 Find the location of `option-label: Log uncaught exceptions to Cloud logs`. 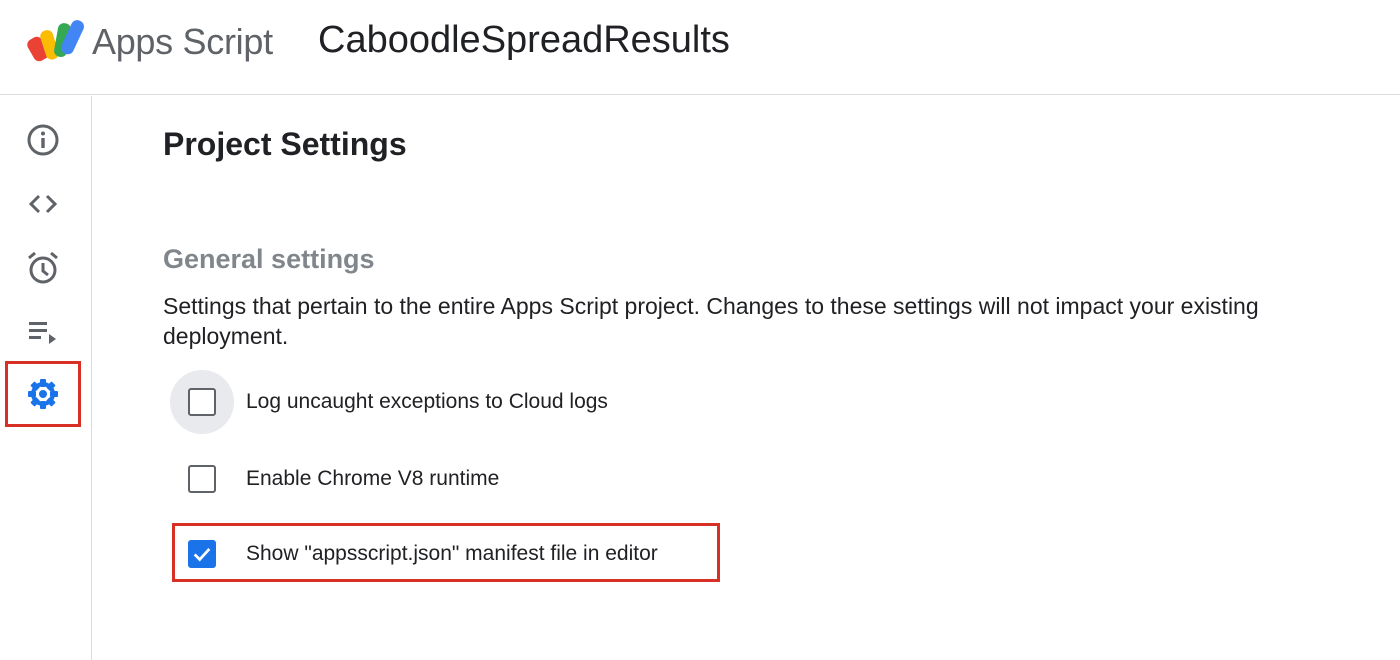

option-label: Log uncaught exceptions to Cloud logs is located at coordinates (427, 401).